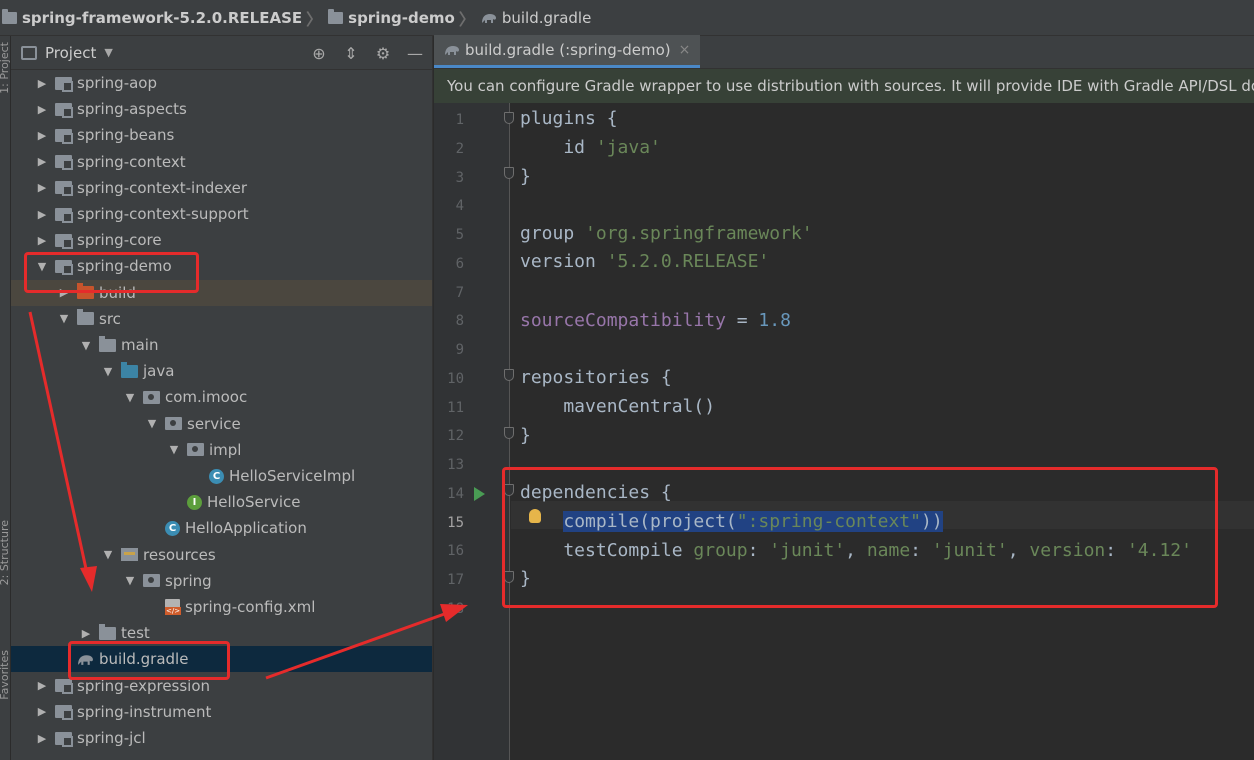 The width and height of the screenshot is (1254, 760). What do you see at coordinates (179, 554) in the screenshot?
I see `tree-item-label: resources` at bounding box center [179, 554].